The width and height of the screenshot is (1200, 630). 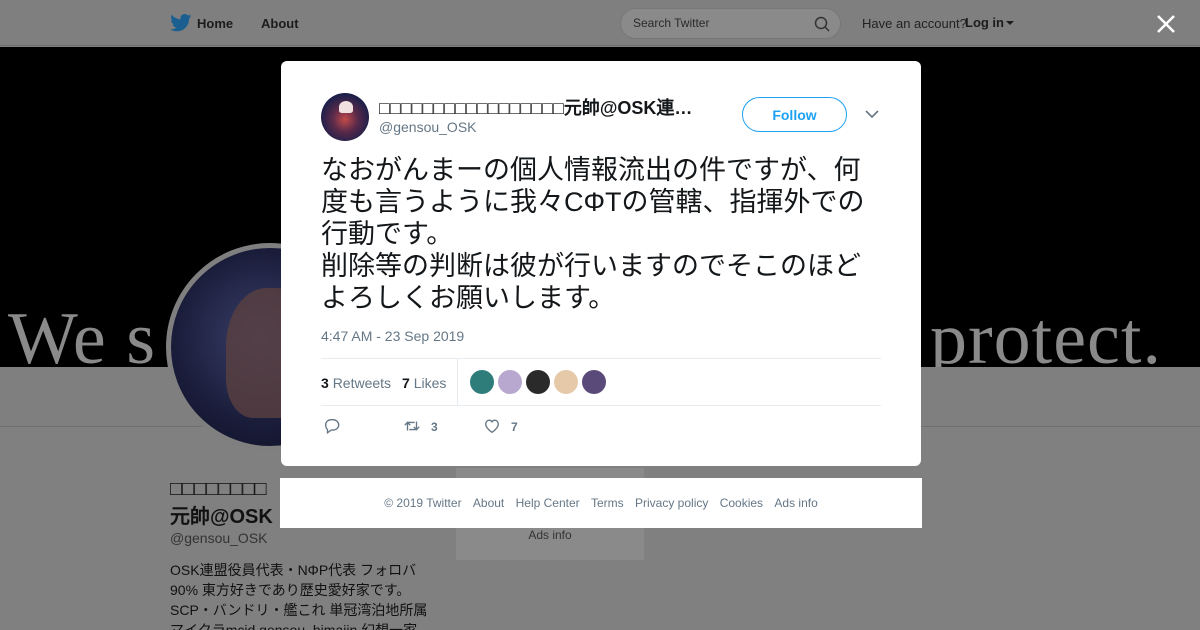 I want to click on side-card-ads-info: Ads info, so click(x=550, y=535).